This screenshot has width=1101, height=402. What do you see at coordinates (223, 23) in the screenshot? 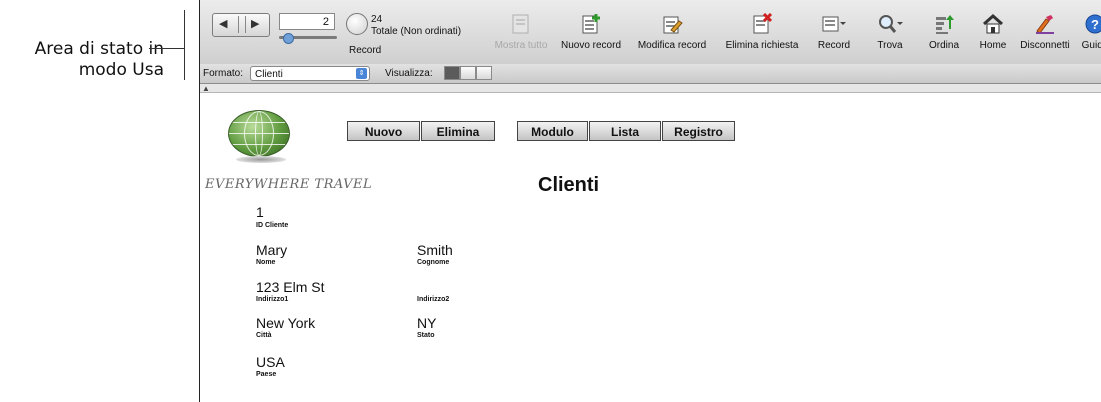
I see `prev-record-icon: ◀` at bounding box center [223, 23].